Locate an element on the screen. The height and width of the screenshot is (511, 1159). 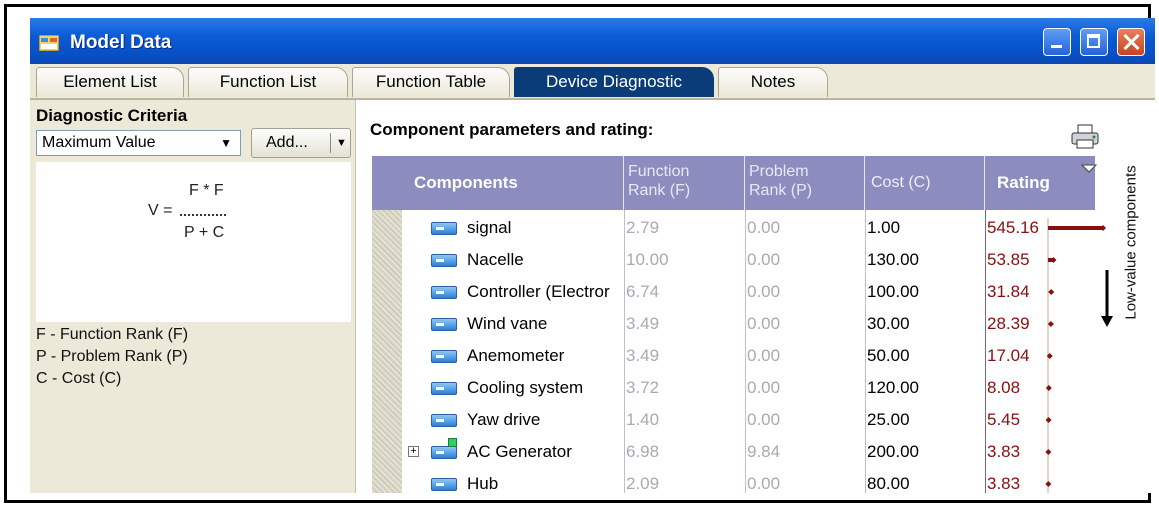
formula-box: F * F V = P + C is located at coordinates (193, 242).